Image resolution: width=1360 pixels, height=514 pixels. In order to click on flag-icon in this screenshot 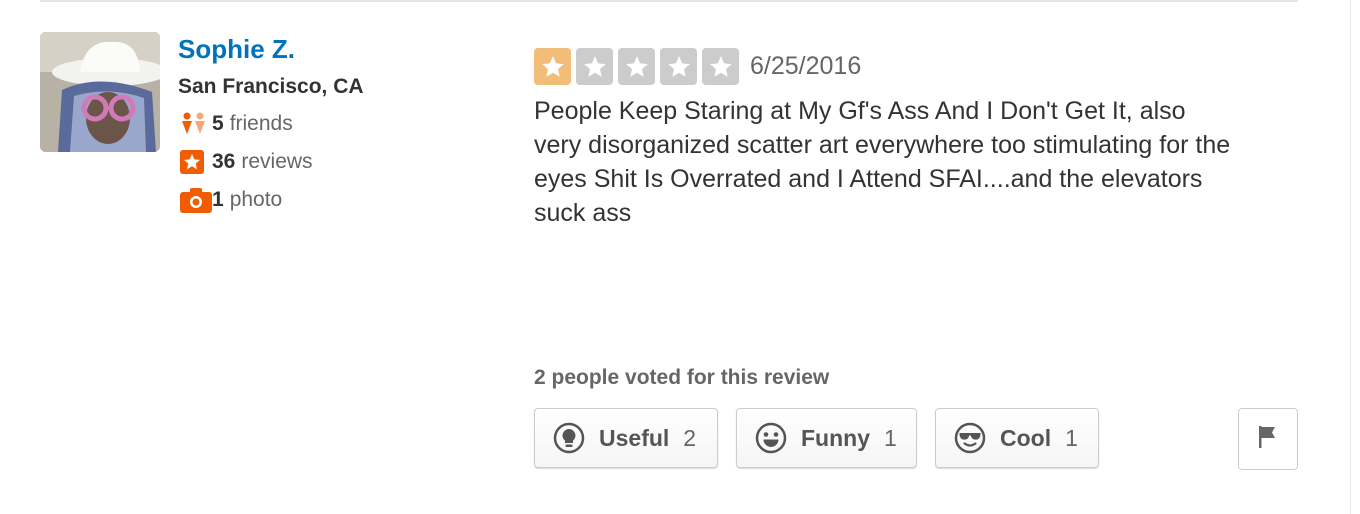, I will do `click(1268, 439)`.